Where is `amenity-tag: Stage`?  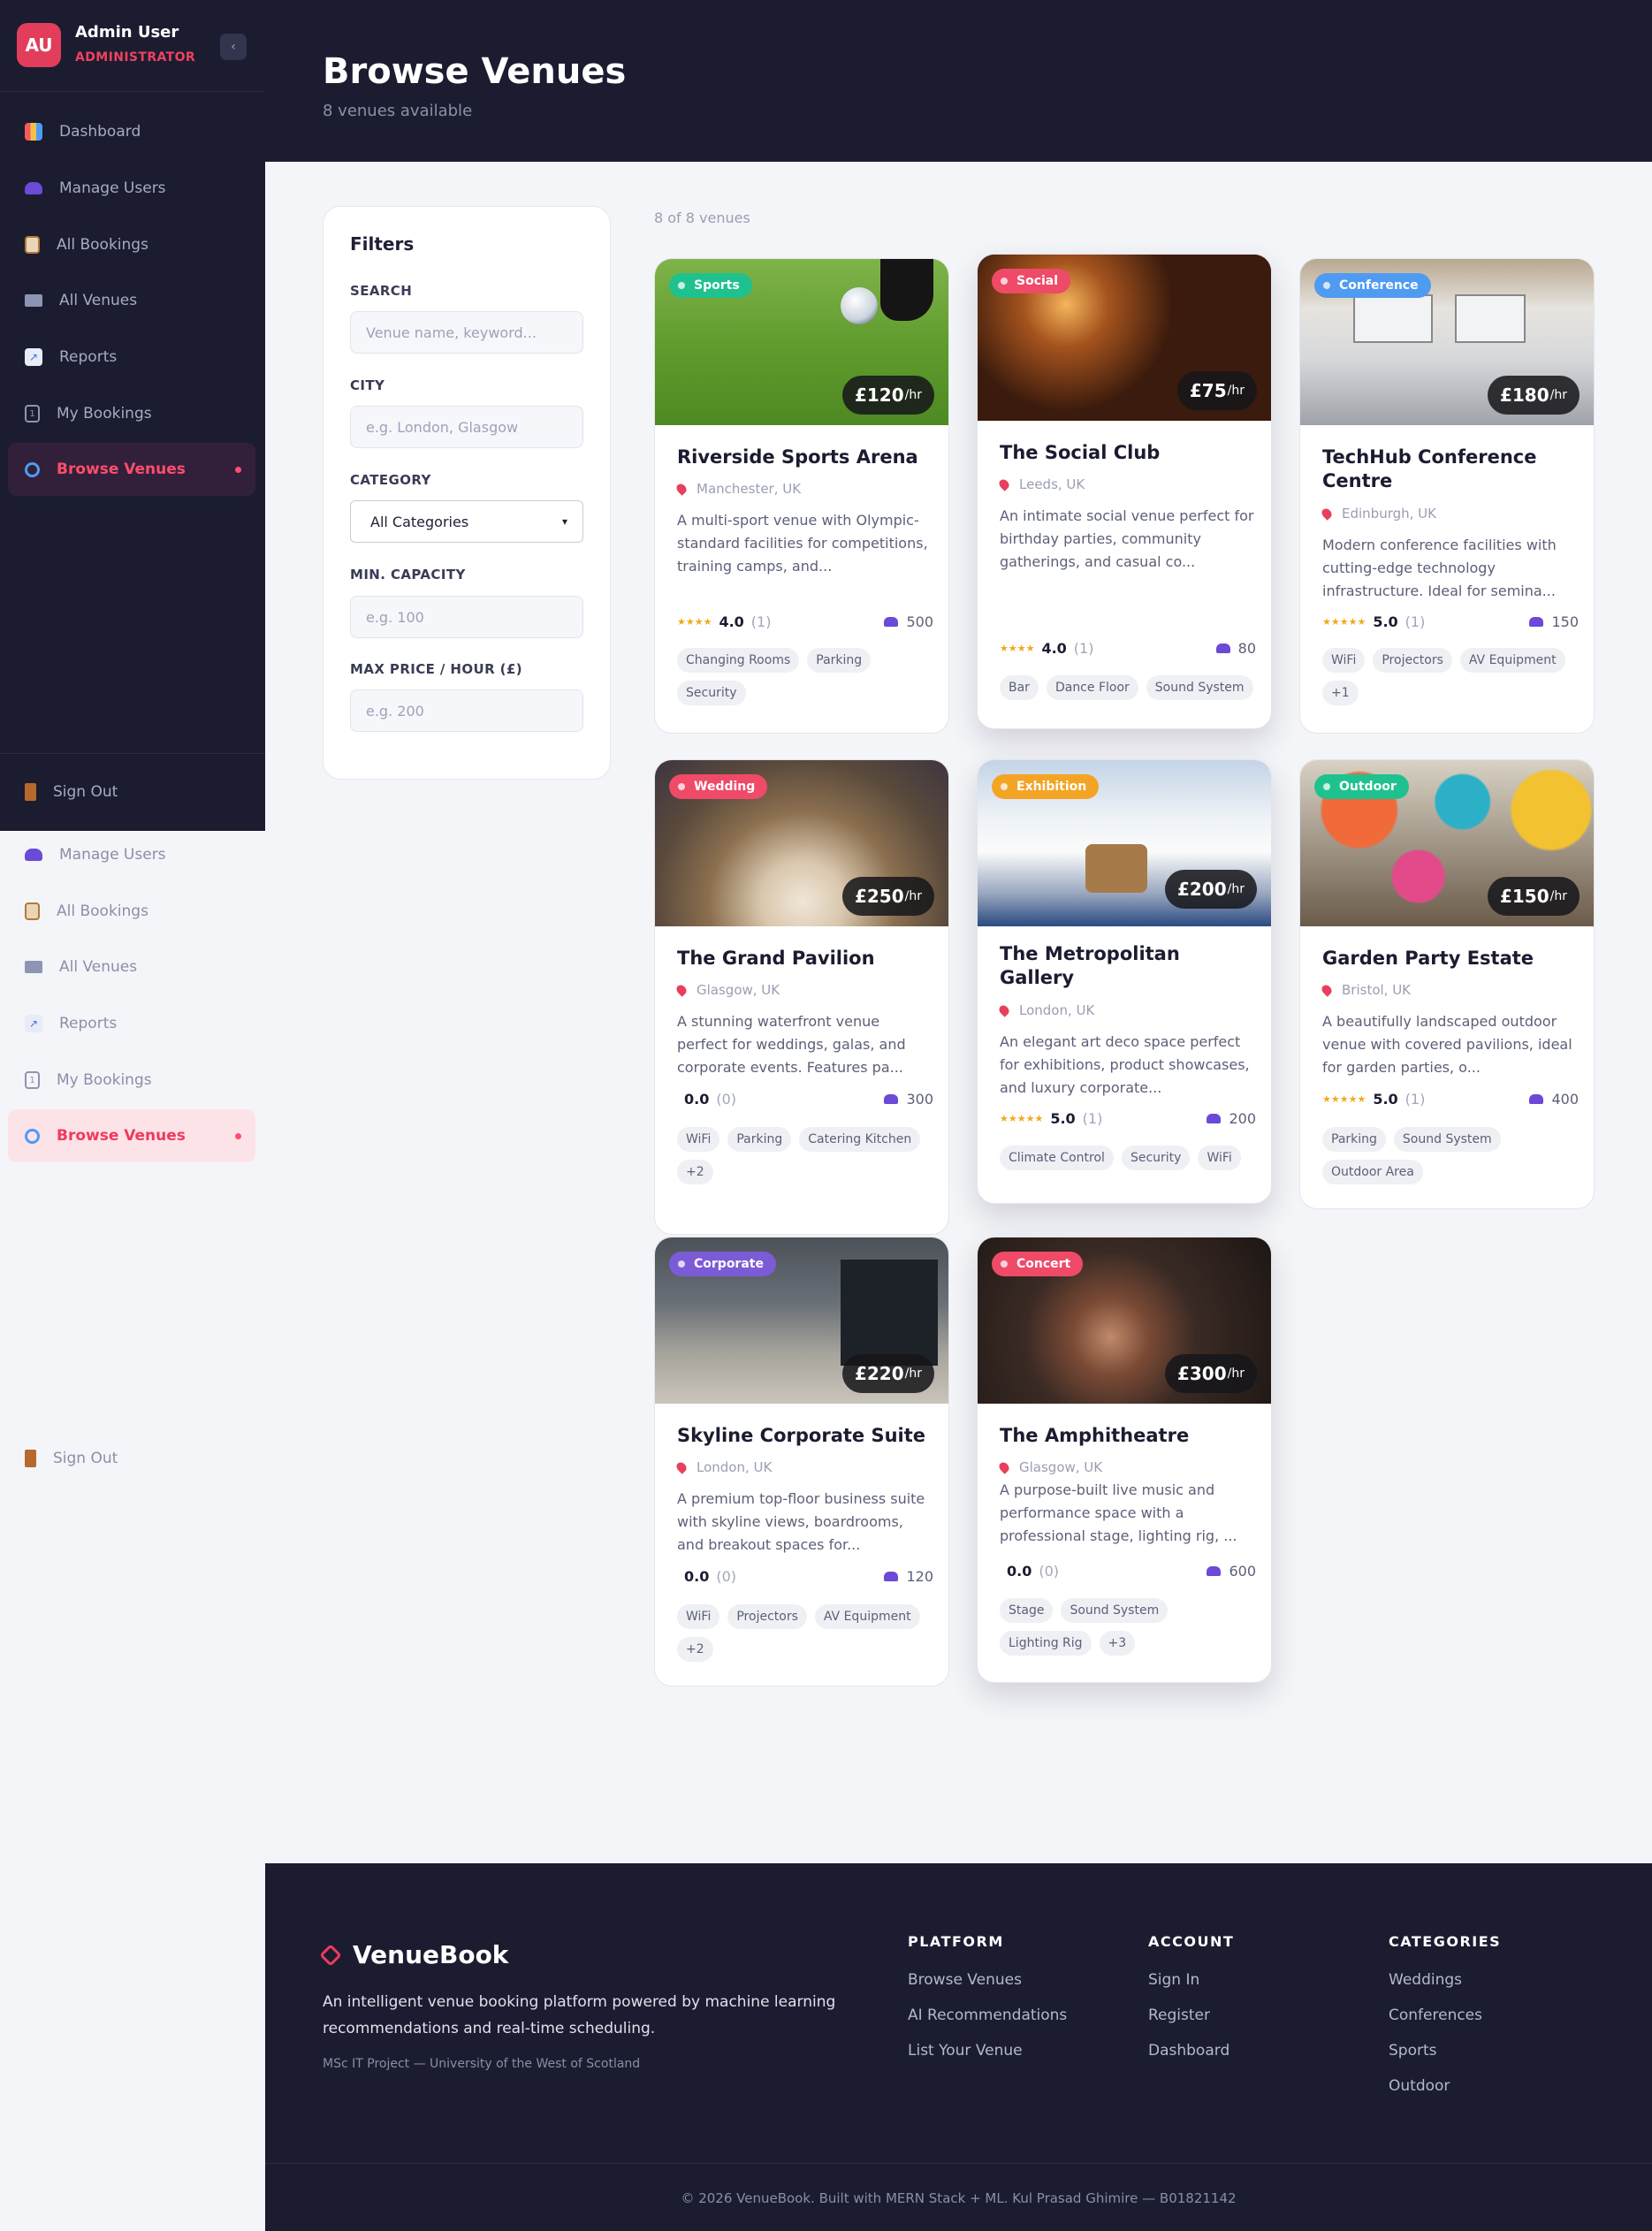
amenity-tag: Stage is located at coordinates (1027, 1610).